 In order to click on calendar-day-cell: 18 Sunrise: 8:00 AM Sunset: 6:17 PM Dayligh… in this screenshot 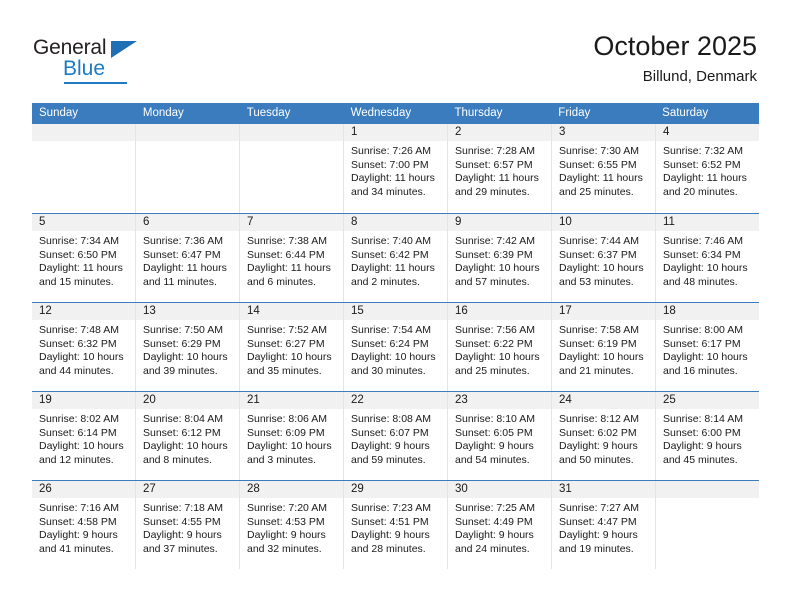, I will do `click(707, 347)`.